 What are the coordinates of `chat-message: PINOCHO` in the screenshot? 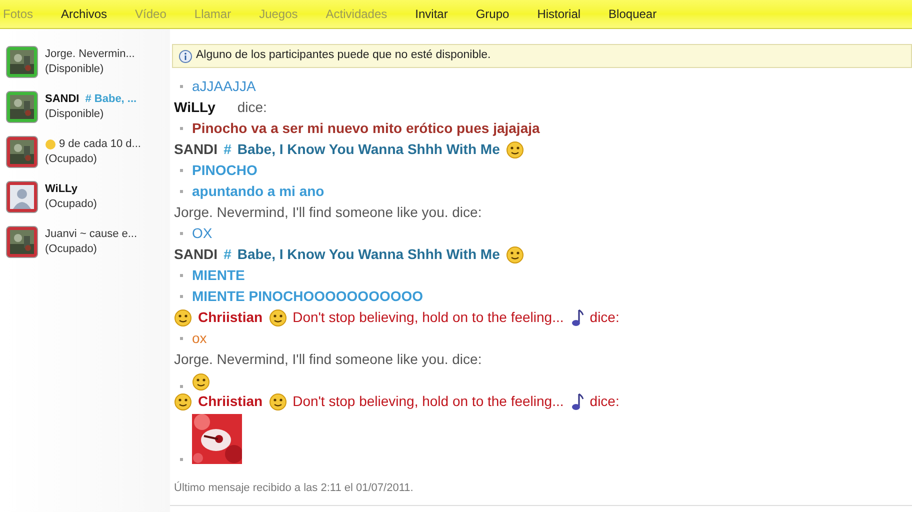 It's located at (225, 170).